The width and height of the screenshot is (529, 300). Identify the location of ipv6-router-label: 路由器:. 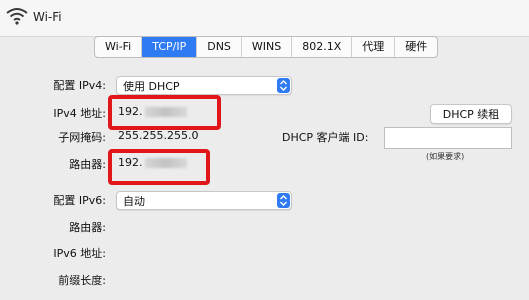
(87, 227).